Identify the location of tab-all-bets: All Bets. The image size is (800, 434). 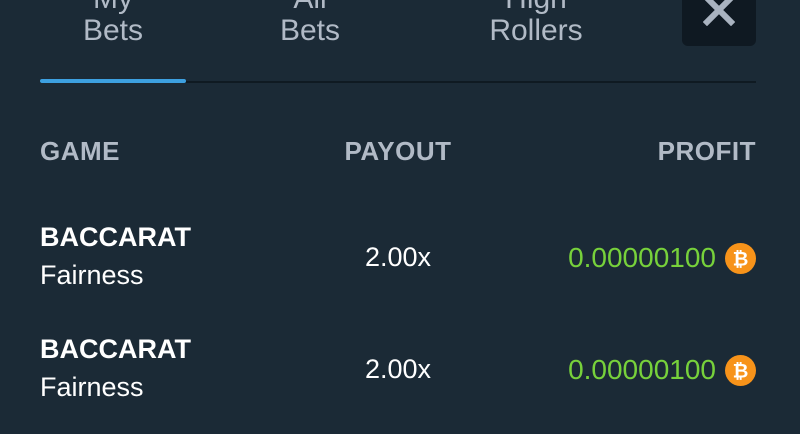
(310, 42).